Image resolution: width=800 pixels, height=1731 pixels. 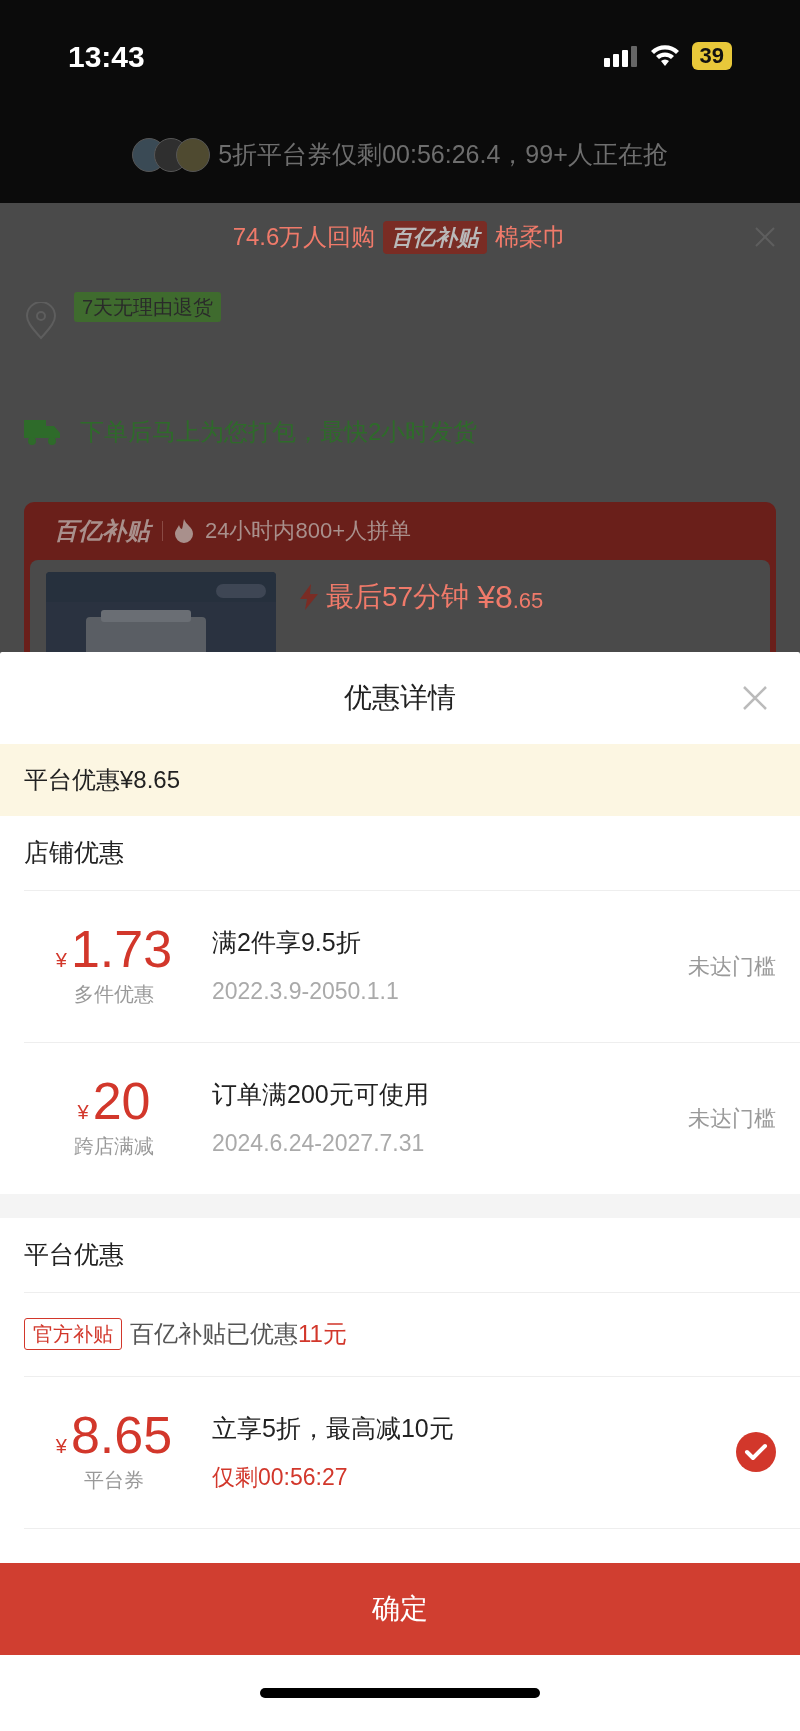 I want to click on coupon-notice: 5折平台券仅剩00:56:26.4，99+人正在抢, so click(x=443, y=154).